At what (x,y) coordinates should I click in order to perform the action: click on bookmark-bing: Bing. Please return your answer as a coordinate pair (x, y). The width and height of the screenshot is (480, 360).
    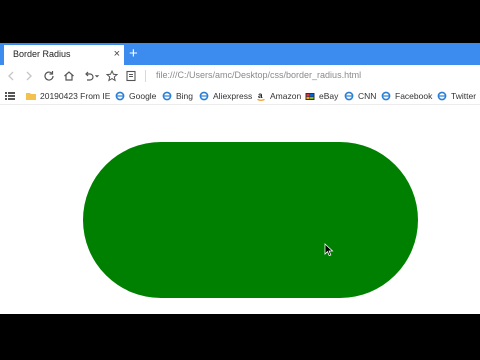
    Looking at the image, I should click on (177, 96).